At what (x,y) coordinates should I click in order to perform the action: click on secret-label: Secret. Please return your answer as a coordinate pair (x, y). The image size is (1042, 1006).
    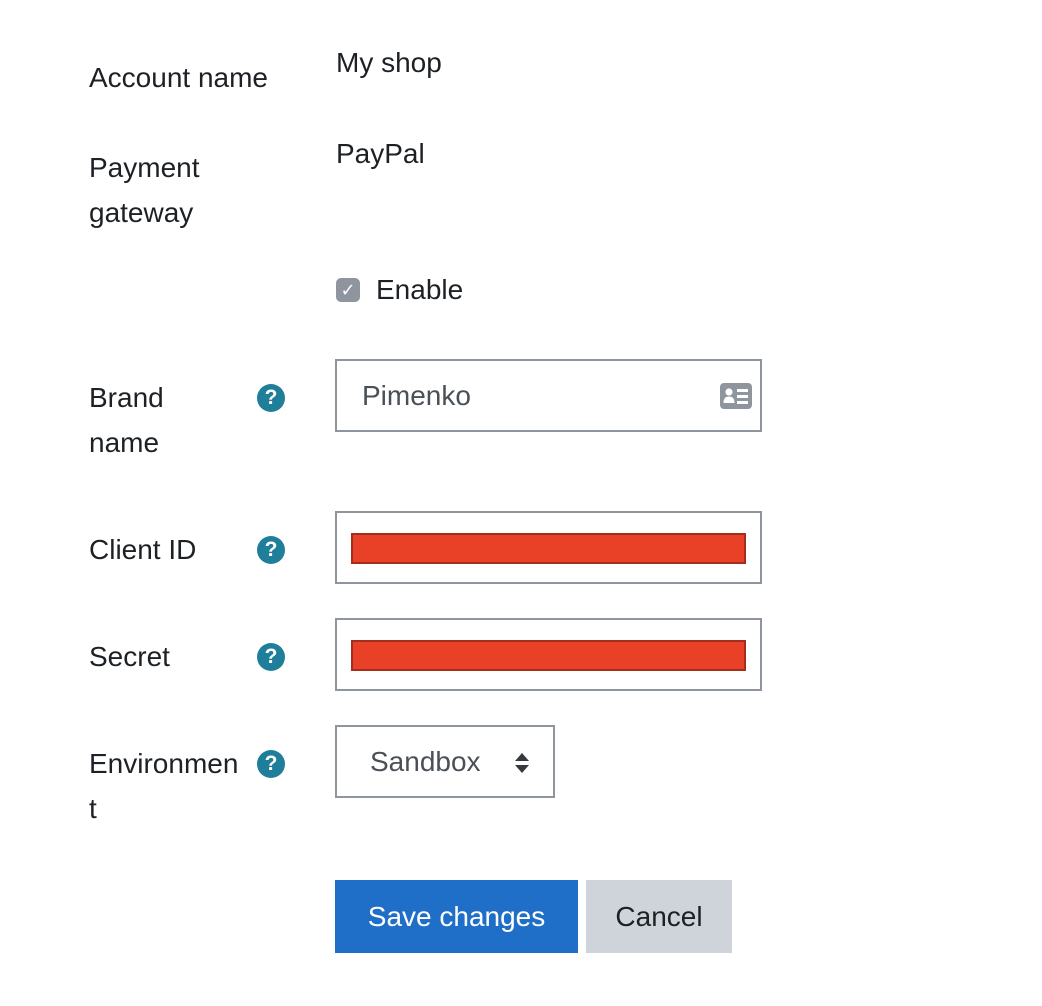
    Looking at the image, I should click on (129, 656).